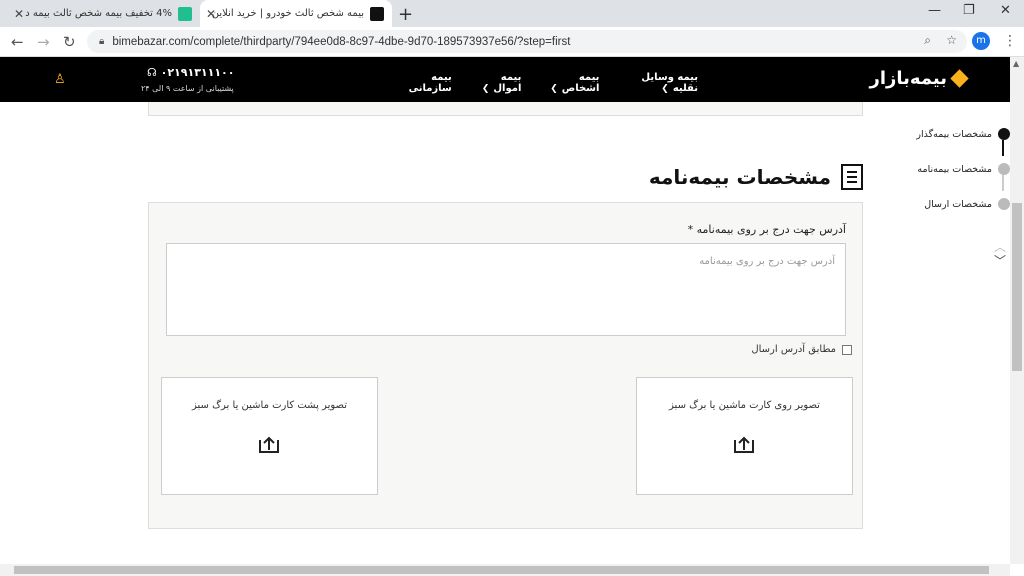 This screenshot has height=576, width=1024. I want to click on browser-tab-2: بیمه شخص ثالث خودرو | خرید آنلاین ✕, so click(296, 13).